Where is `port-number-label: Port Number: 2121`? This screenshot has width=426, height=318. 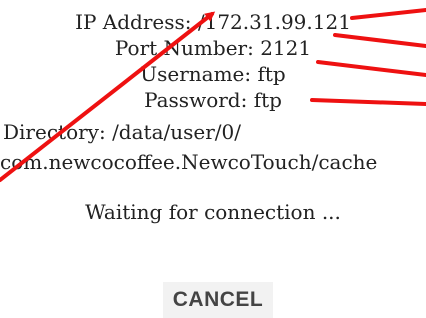
port-number-label: Port Number: 2121 is located at coordinates (213, 48).